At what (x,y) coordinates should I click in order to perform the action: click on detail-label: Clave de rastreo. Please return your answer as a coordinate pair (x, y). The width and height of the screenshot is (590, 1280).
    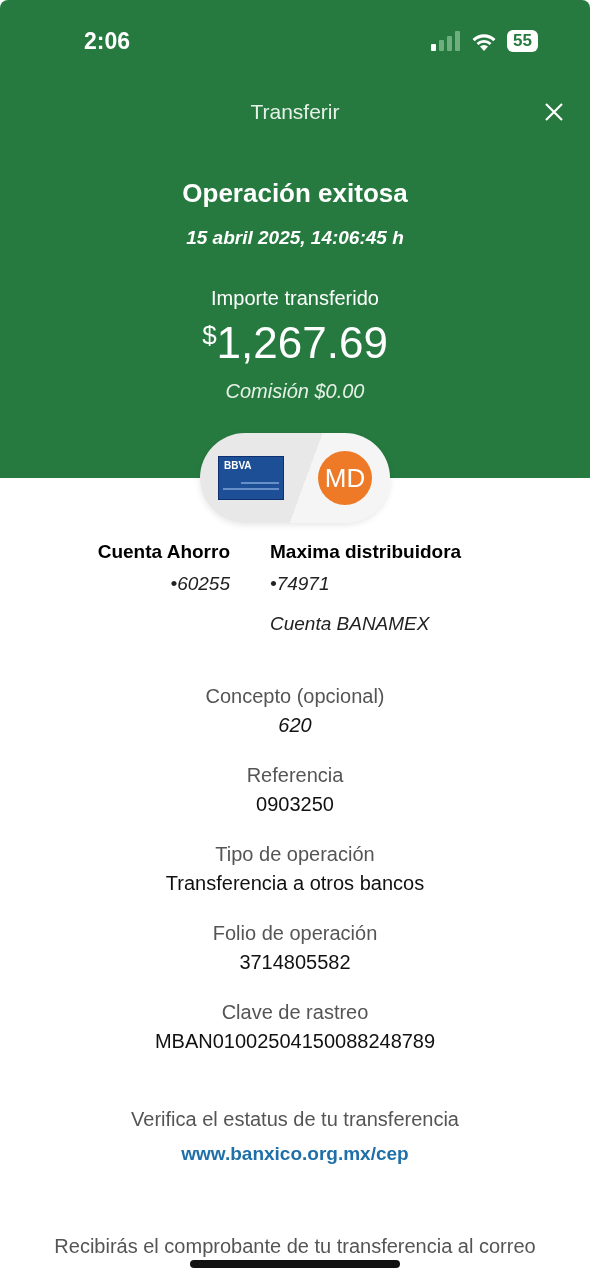
    Looking at the image, I should click on (295, 1012).